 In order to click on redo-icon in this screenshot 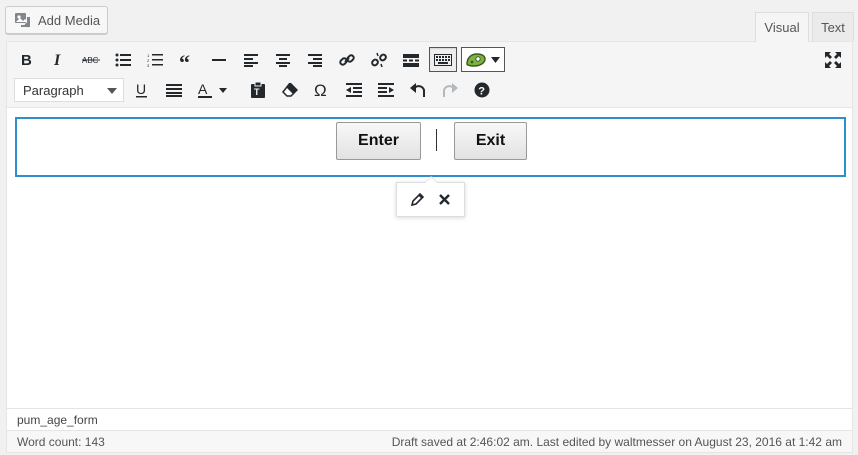, I will do `click(450, 90)`.